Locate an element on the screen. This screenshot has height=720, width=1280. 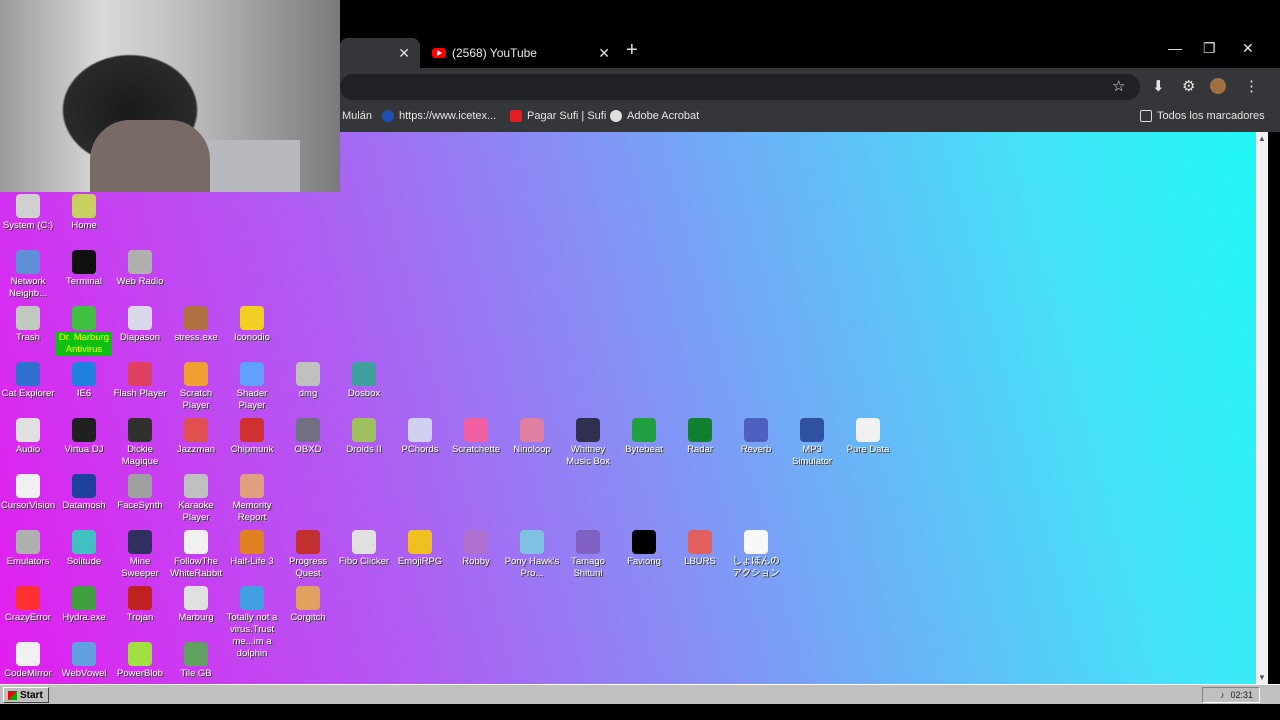
desktop-icon: Radar is located at coordinates (700, 437).